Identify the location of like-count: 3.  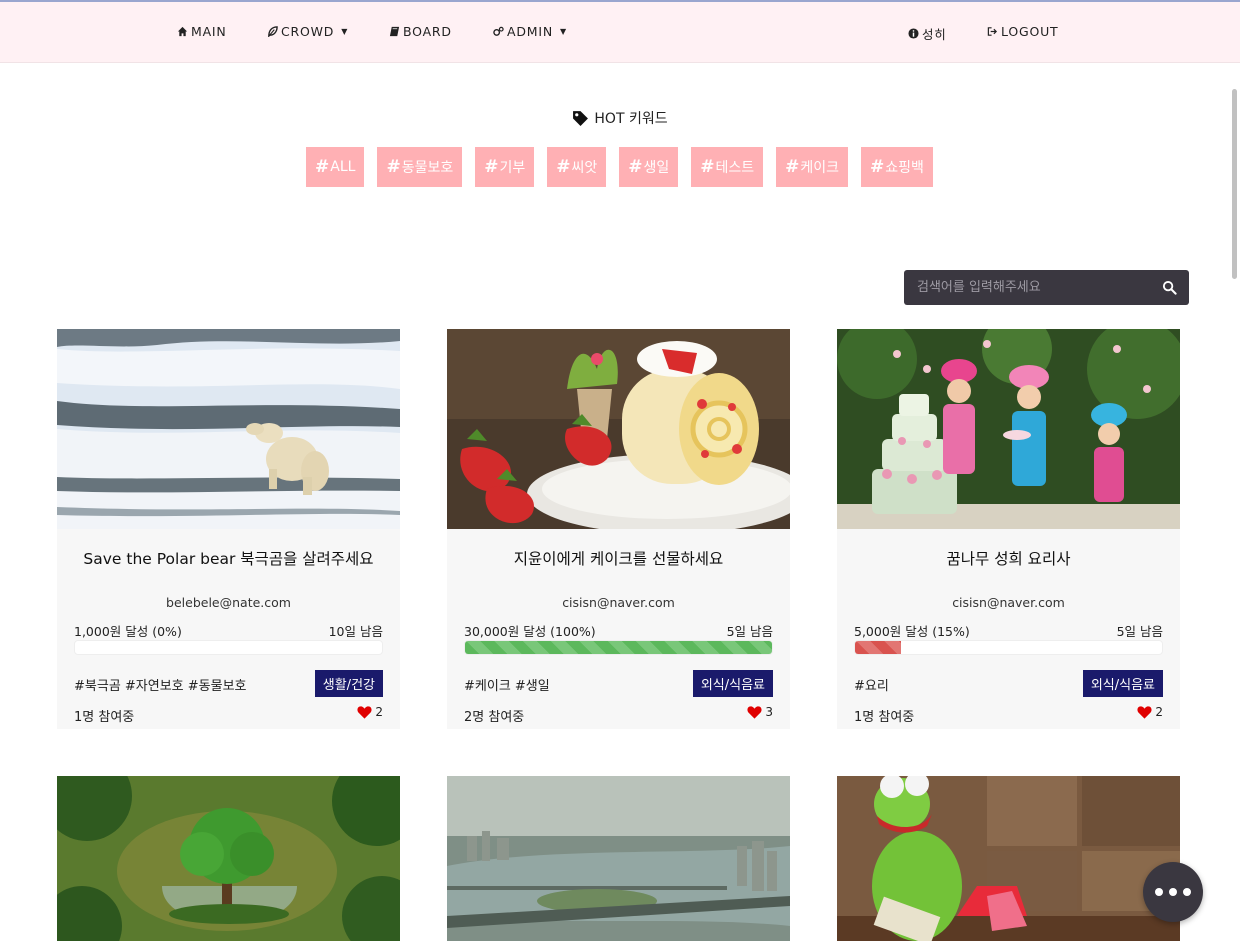
(760, 712).